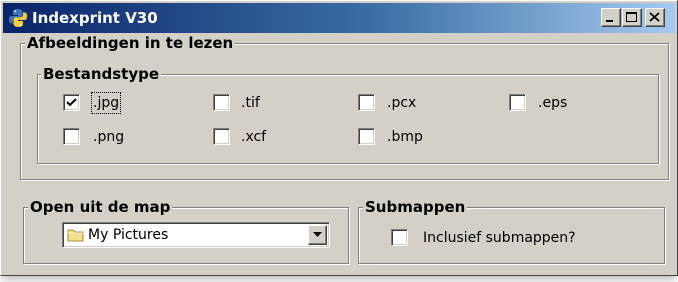 The image size is (678, 282). Describe the element at coordinates (95, 18) in the screenshot. I see `window-title: Indexprint V30` at that location.